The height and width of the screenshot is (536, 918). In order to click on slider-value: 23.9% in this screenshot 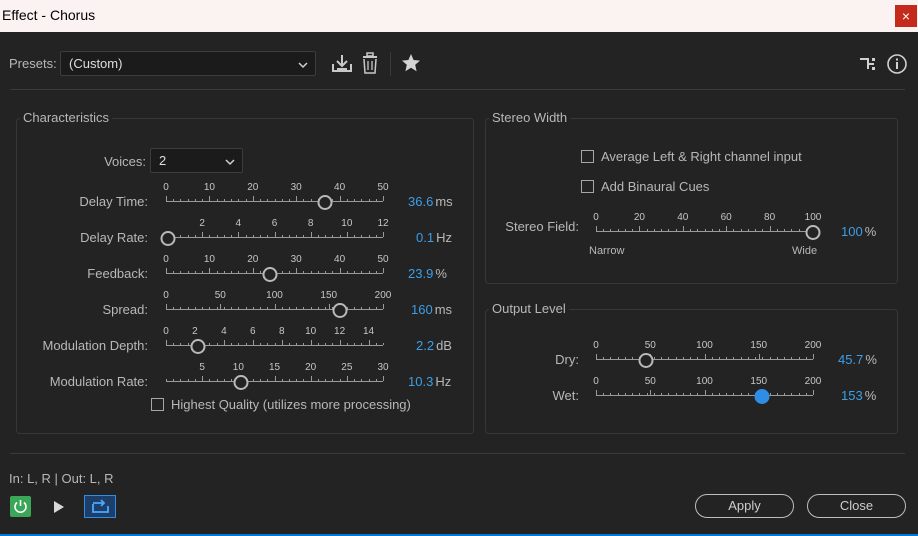, I will do `click(427, 273)`.